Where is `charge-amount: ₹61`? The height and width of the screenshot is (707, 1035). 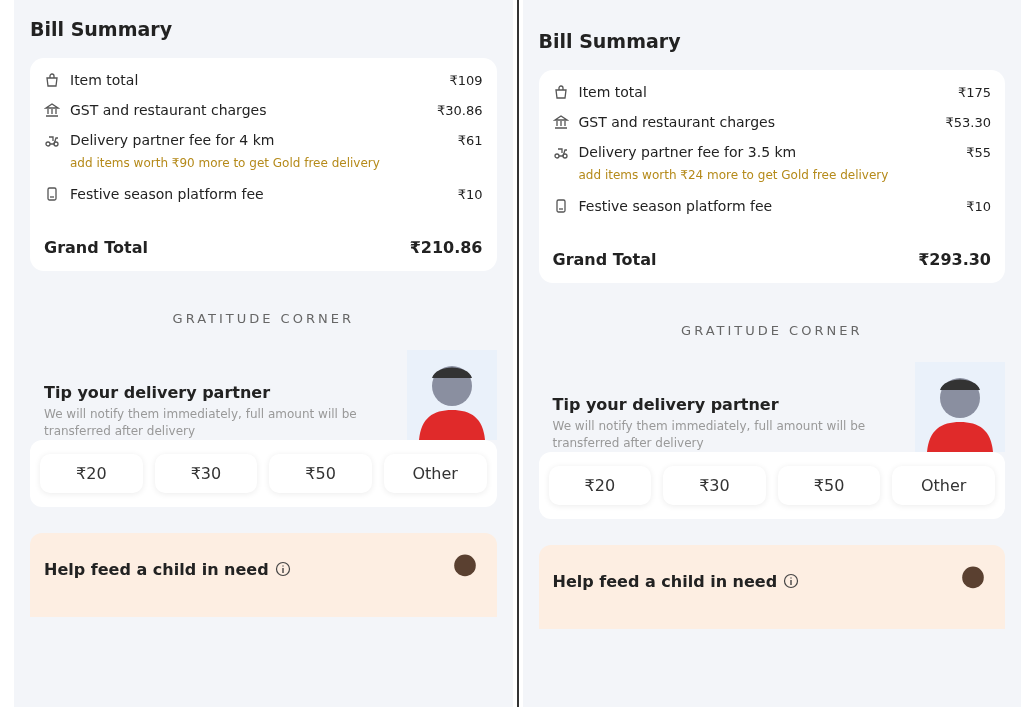
charge-amount: ₹61 is located at coordinates (470, 140).